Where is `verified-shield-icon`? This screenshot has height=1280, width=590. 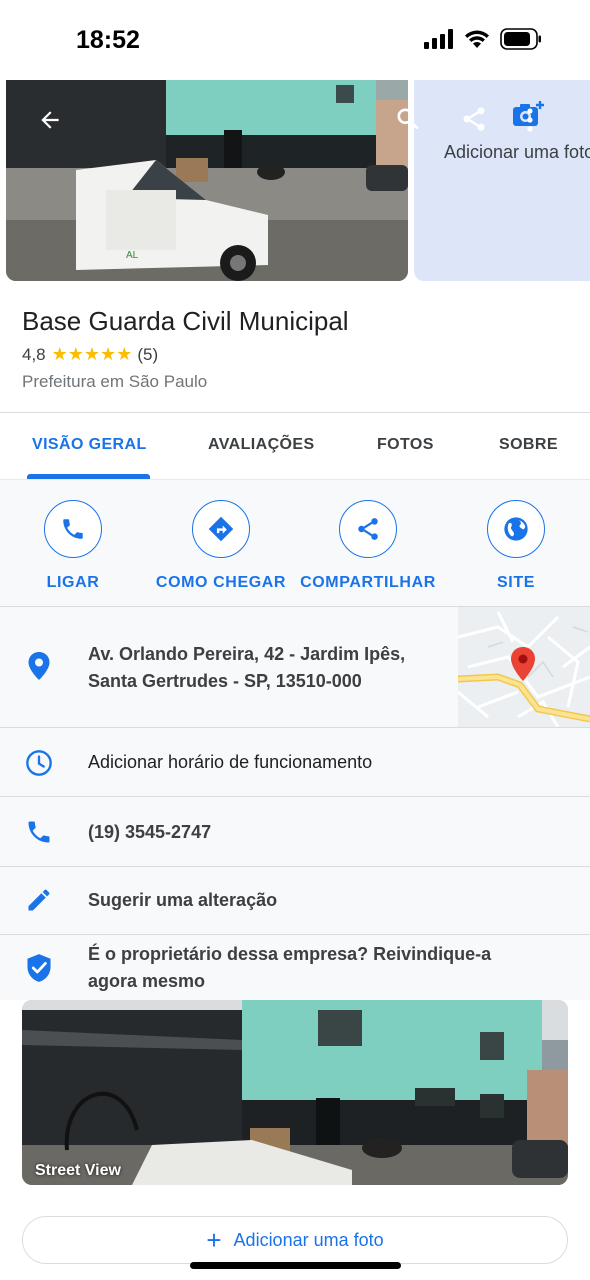 verified-shield-icon is located at coordinates (39, 968).